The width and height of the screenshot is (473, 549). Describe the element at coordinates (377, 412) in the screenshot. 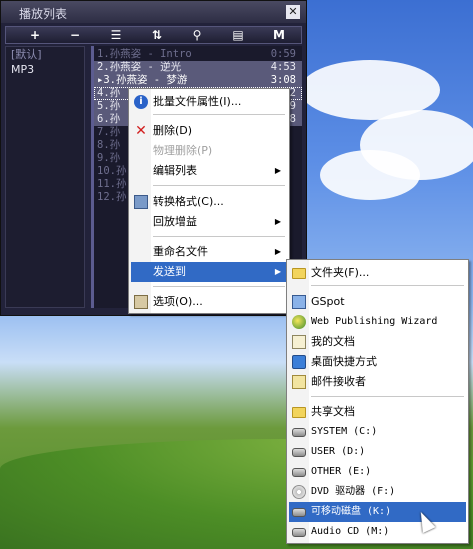

I see `send-to-shared-documents: 共享文档` at that location.